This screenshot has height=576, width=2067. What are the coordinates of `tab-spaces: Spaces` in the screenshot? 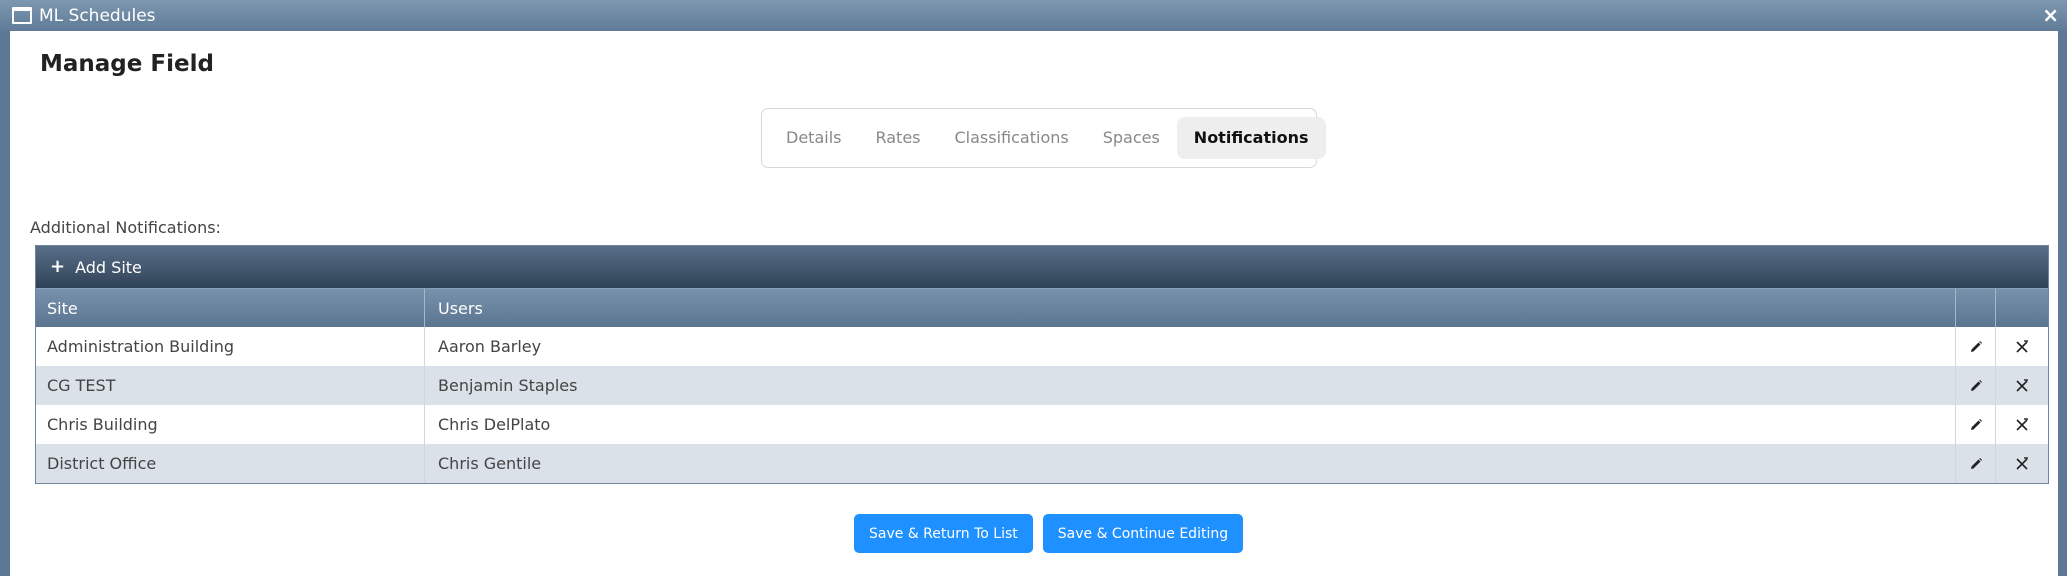 It's located at (1131, 138).